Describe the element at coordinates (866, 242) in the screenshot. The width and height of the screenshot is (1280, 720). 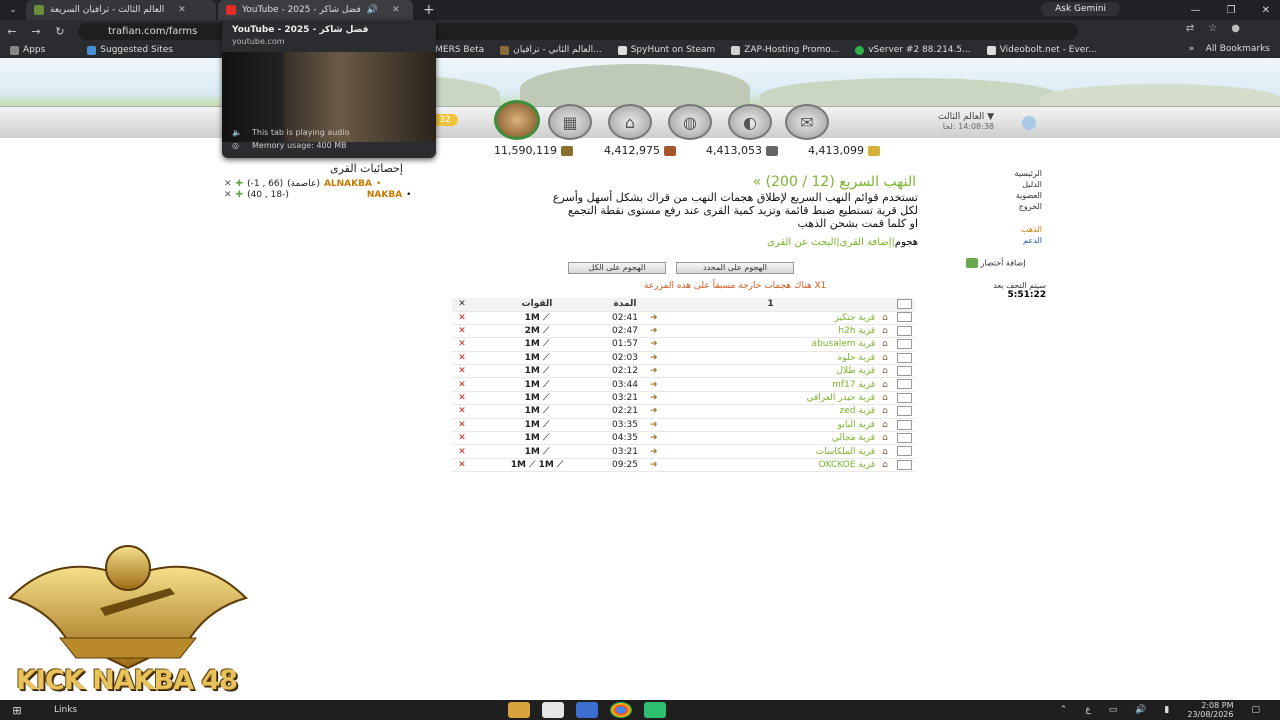
I see `link-add-villages: إضافة القرى` at that location.